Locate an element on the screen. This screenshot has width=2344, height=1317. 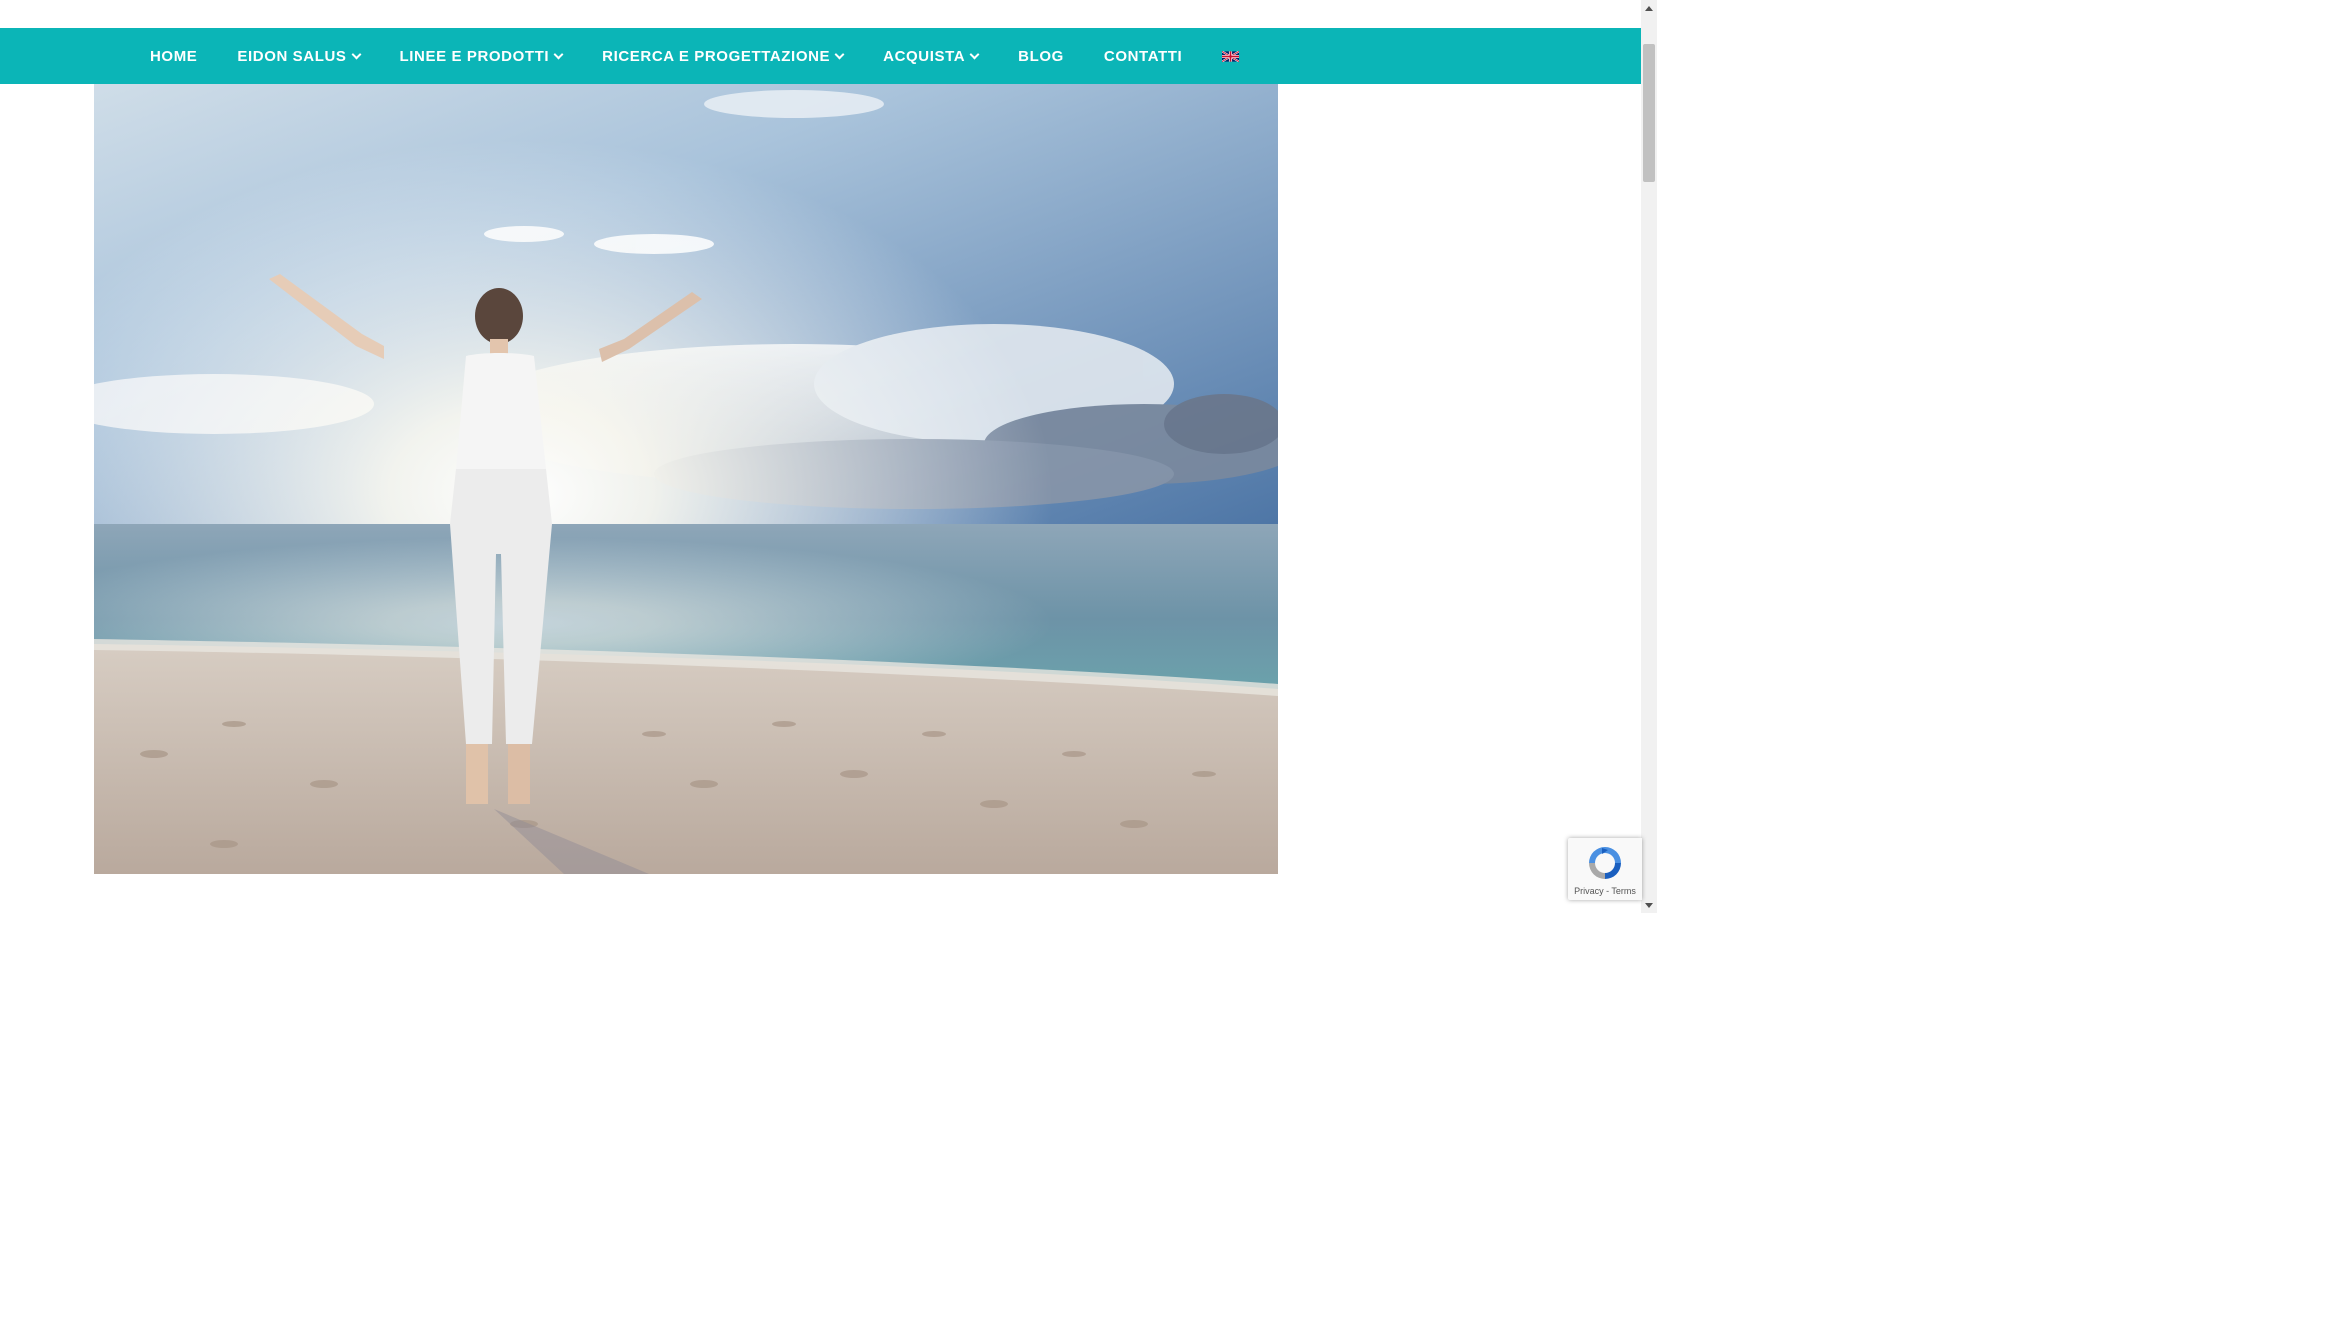
nav-item-linee-e-prodotti: LINEE E PRODOTTI is located at coordinates (481, 56).